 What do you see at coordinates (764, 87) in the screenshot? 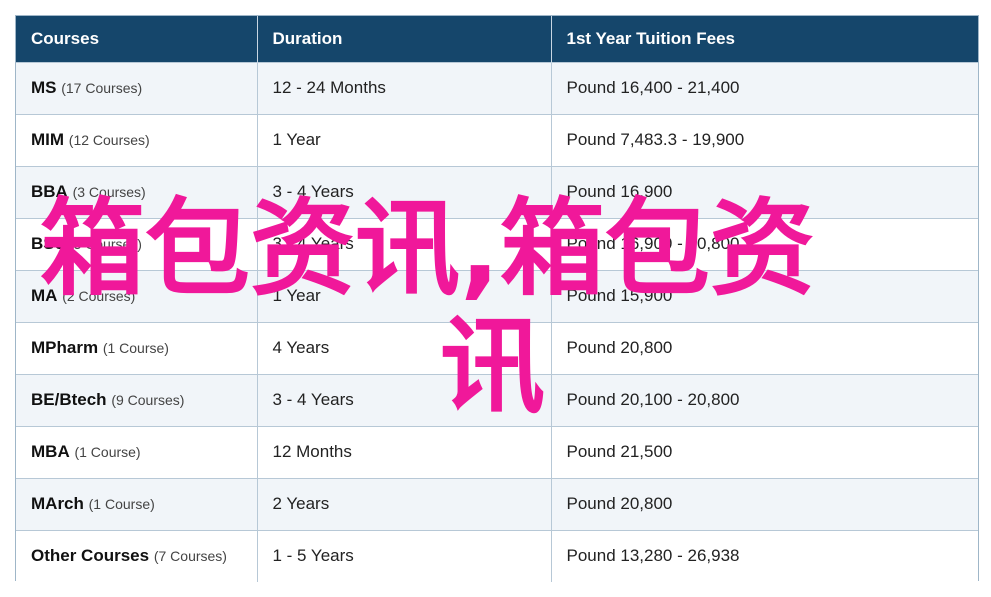
I see `fees-cell: Pound 16,400 - 21,400` at bounding box center [764, 87].